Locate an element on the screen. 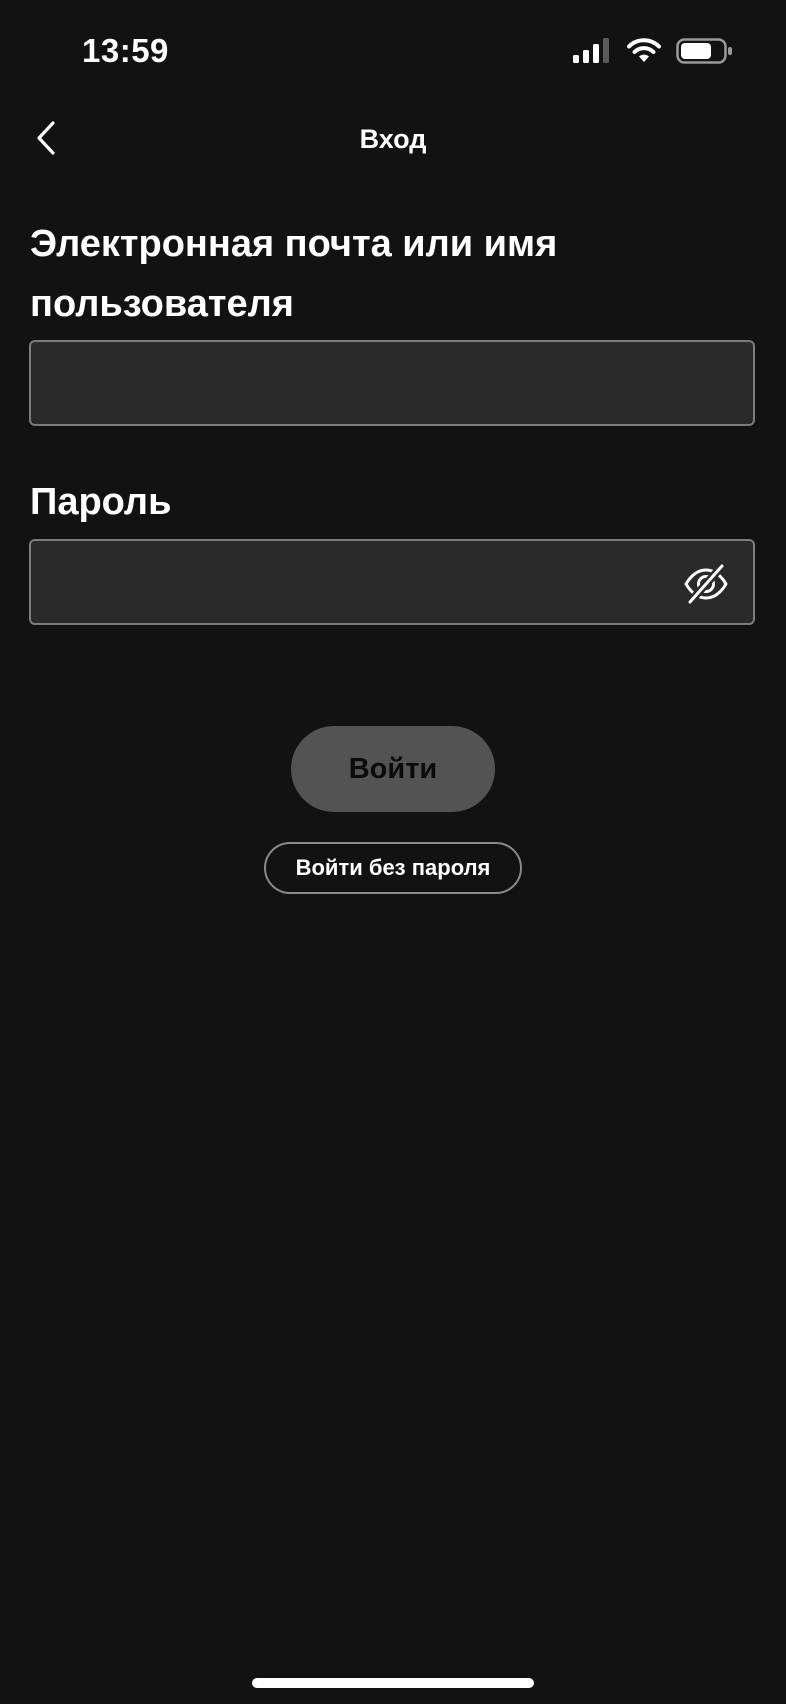  page-title: Вход is located at coordinates (393, 139).